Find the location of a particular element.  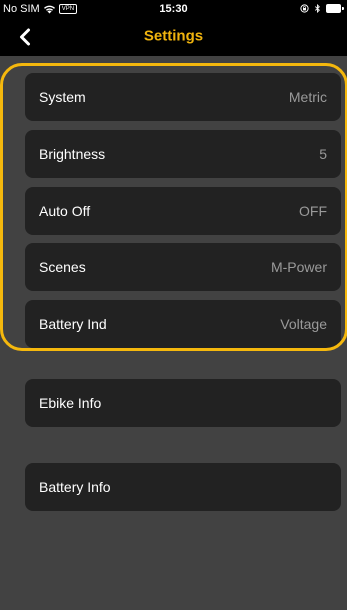

setting-value: 5 is located at coordinates (323, 154).